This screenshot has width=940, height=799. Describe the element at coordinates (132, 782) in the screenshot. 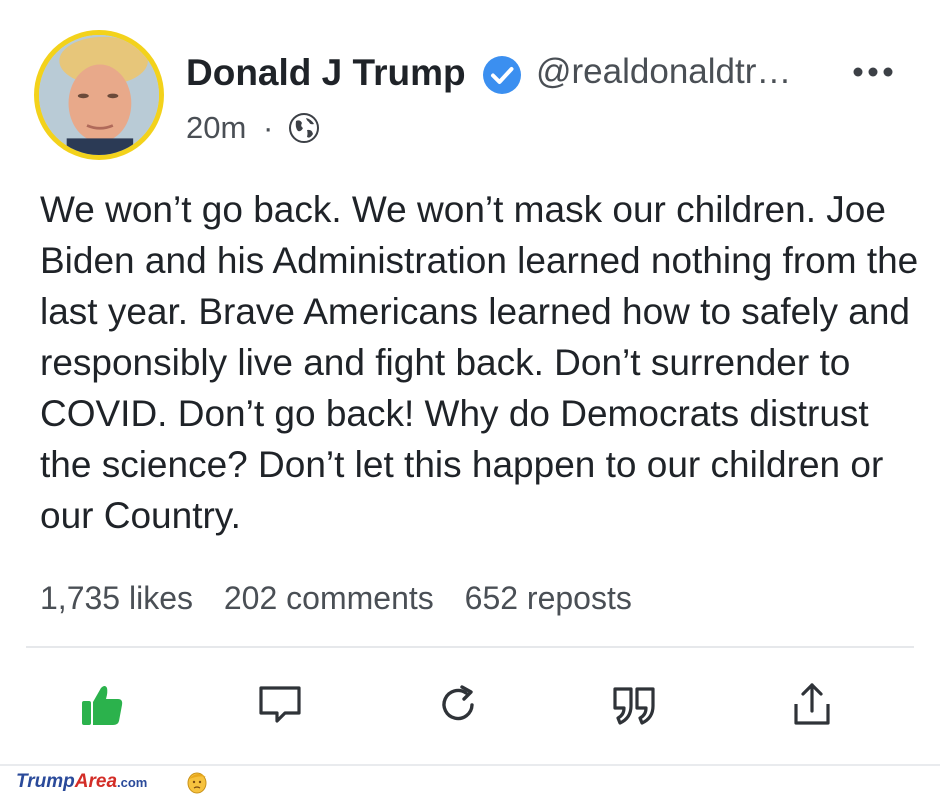

I see `watermark-part3: .com` at that location.